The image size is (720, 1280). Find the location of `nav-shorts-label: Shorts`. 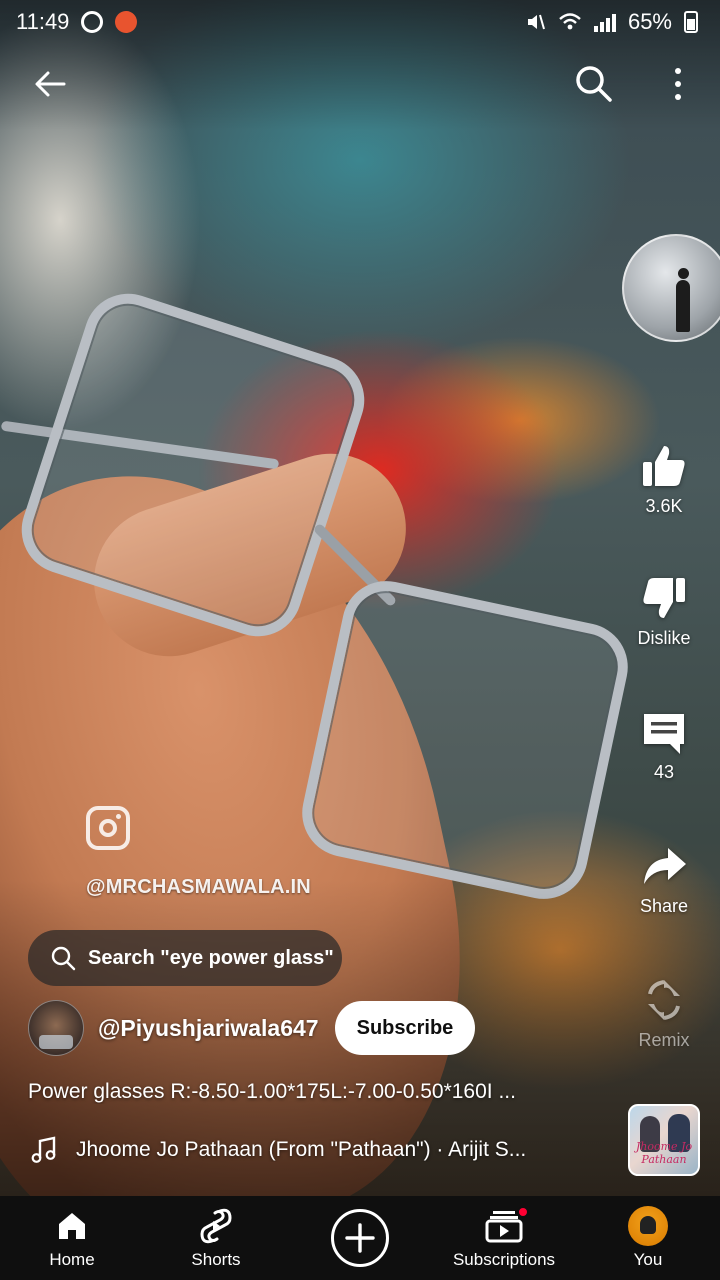

nav-shorts-label: Shorts is located at coordinates (216, 1259).